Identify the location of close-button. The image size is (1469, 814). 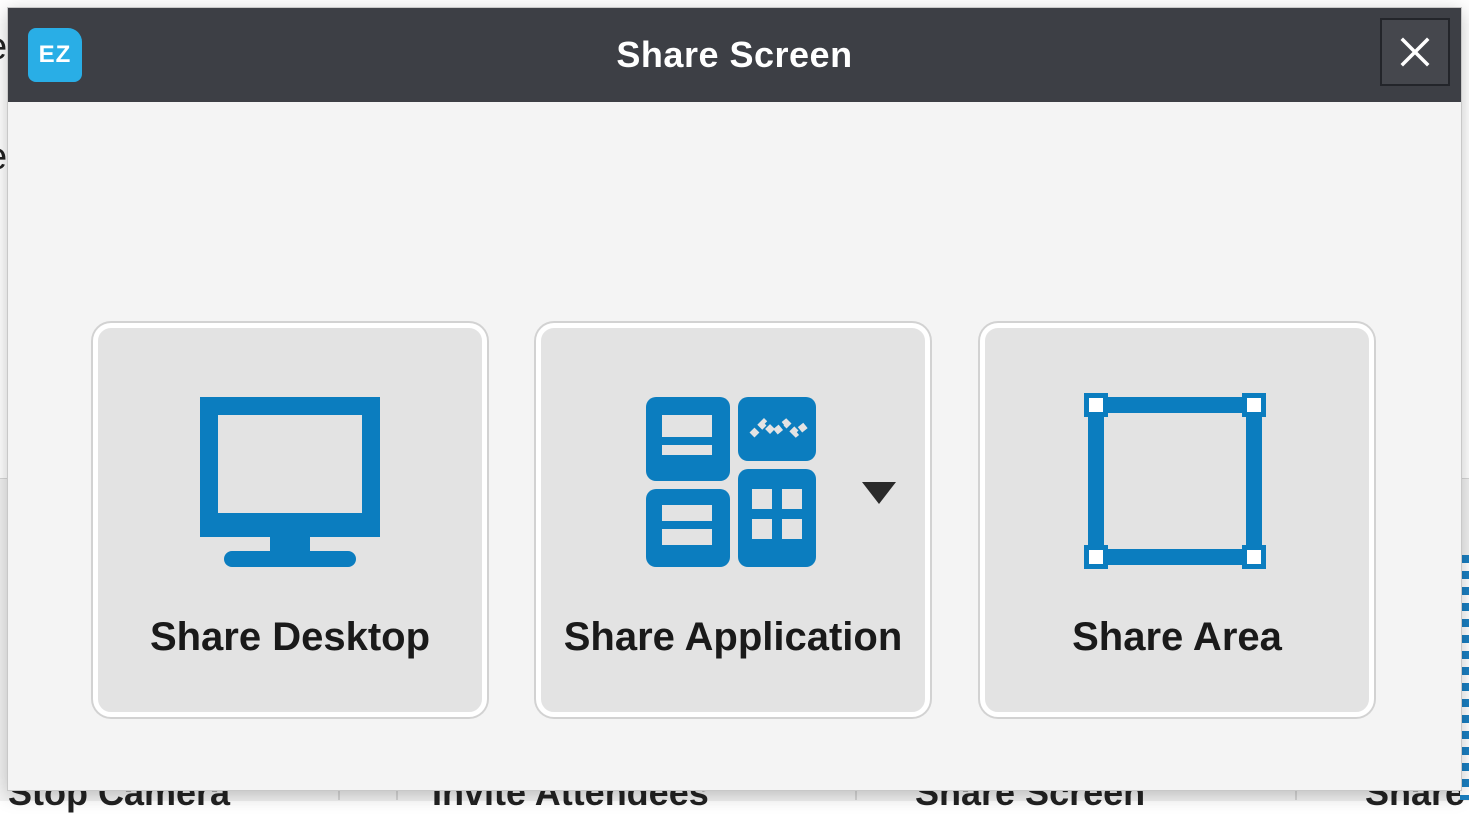
(1415, 52).